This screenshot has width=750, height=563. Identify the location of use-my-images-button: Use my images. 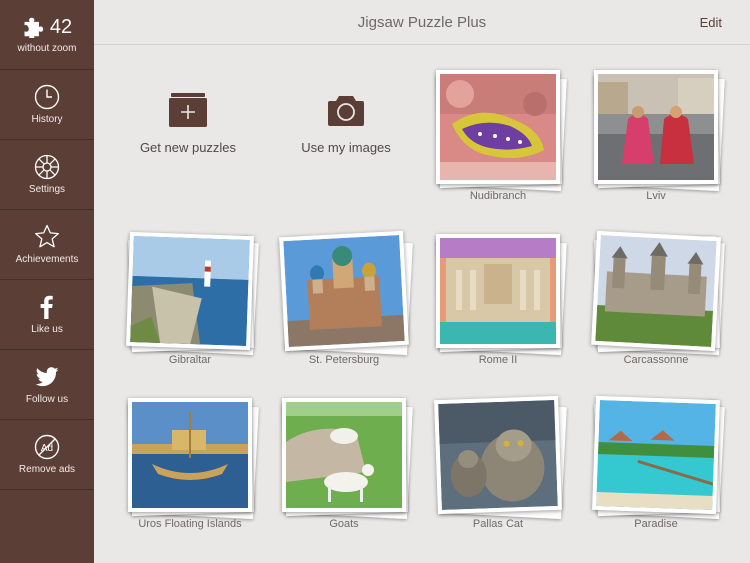
(346, 123).